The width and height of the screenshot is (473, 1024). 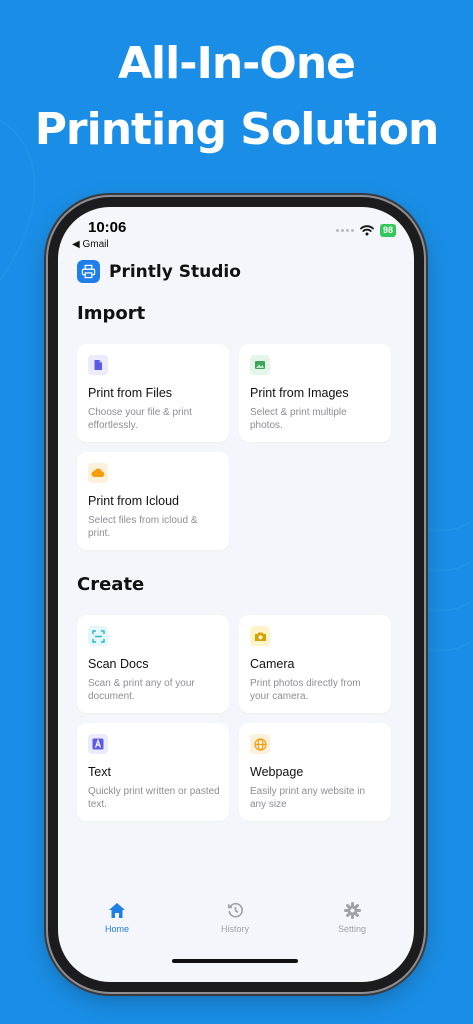 I want to click on tab-setting: Setting, so click(x=352, y=918).